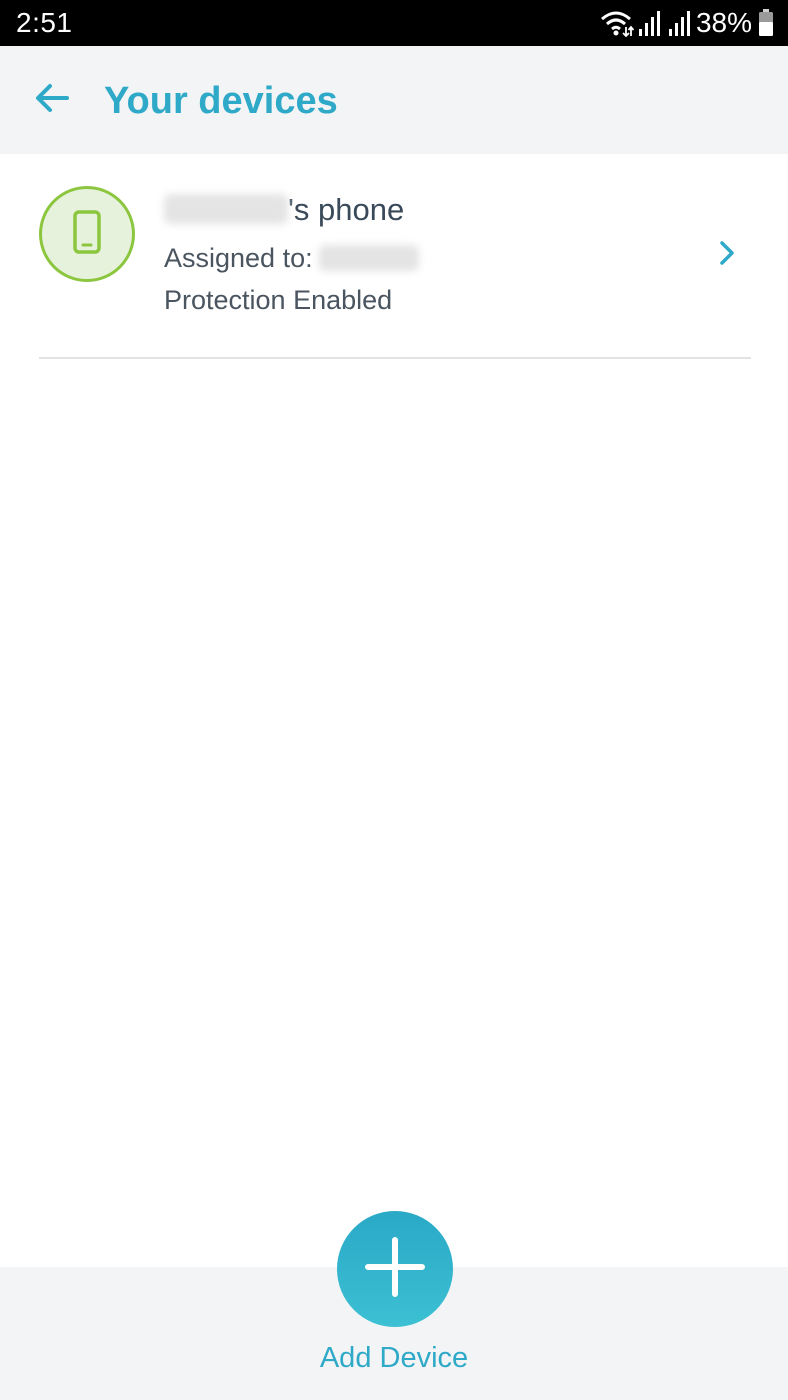 The image size is (788, 1400). What do you see at coordinates (727, 253) in the screenshot?
I see `chevron-right-icon` at bounding box center [727, 253].